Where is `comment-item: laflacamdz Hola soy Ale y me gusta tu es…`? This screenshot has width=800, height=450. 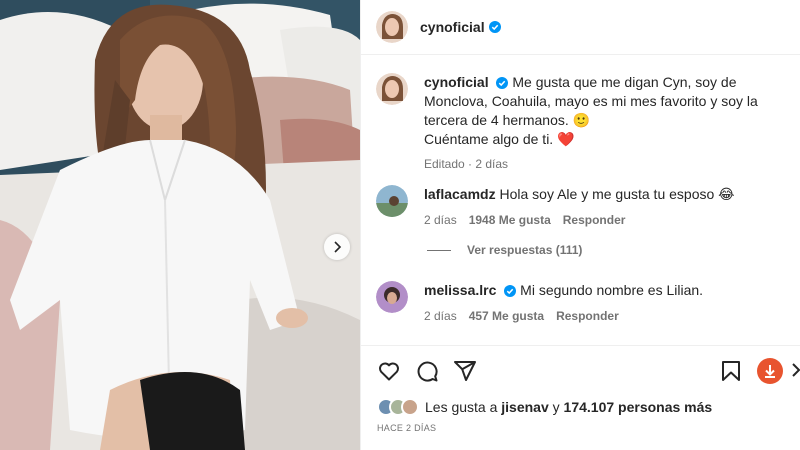 comment-item: laflacamdz Hola soy Ale y me gusta tu es… is located at coordinates (586, 206).